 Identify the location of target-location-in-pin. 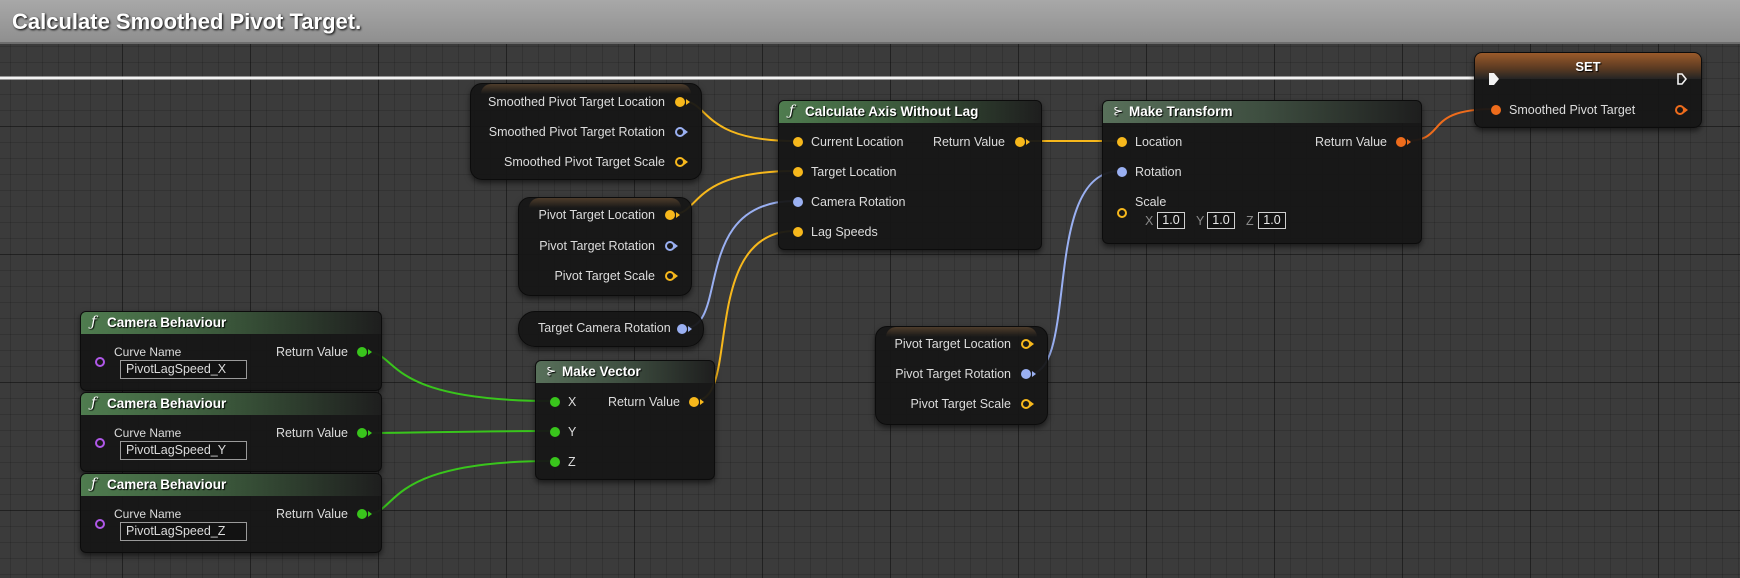
(798, 172).